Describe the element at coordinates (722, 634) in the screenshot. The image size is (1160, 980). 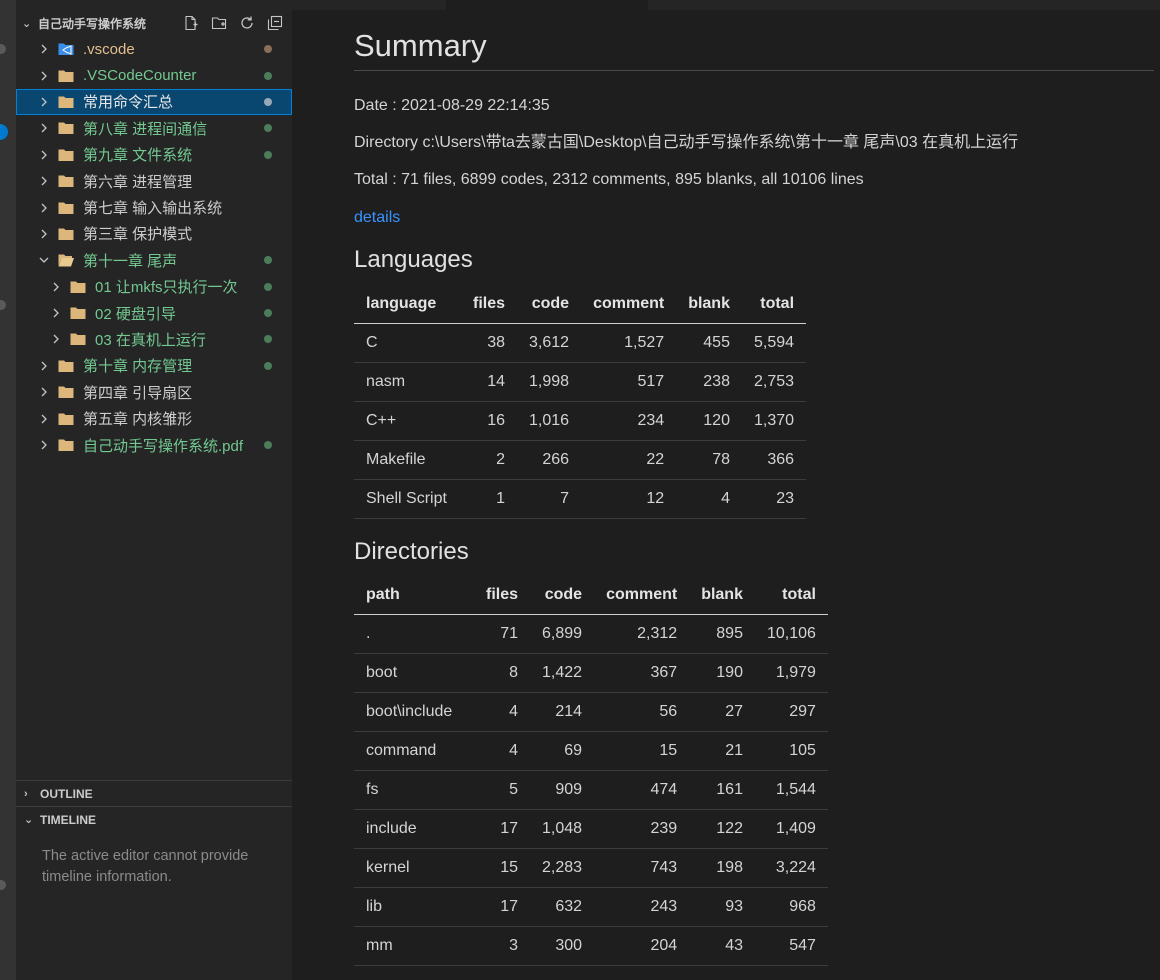
I see `table-cell: 895` at that location.